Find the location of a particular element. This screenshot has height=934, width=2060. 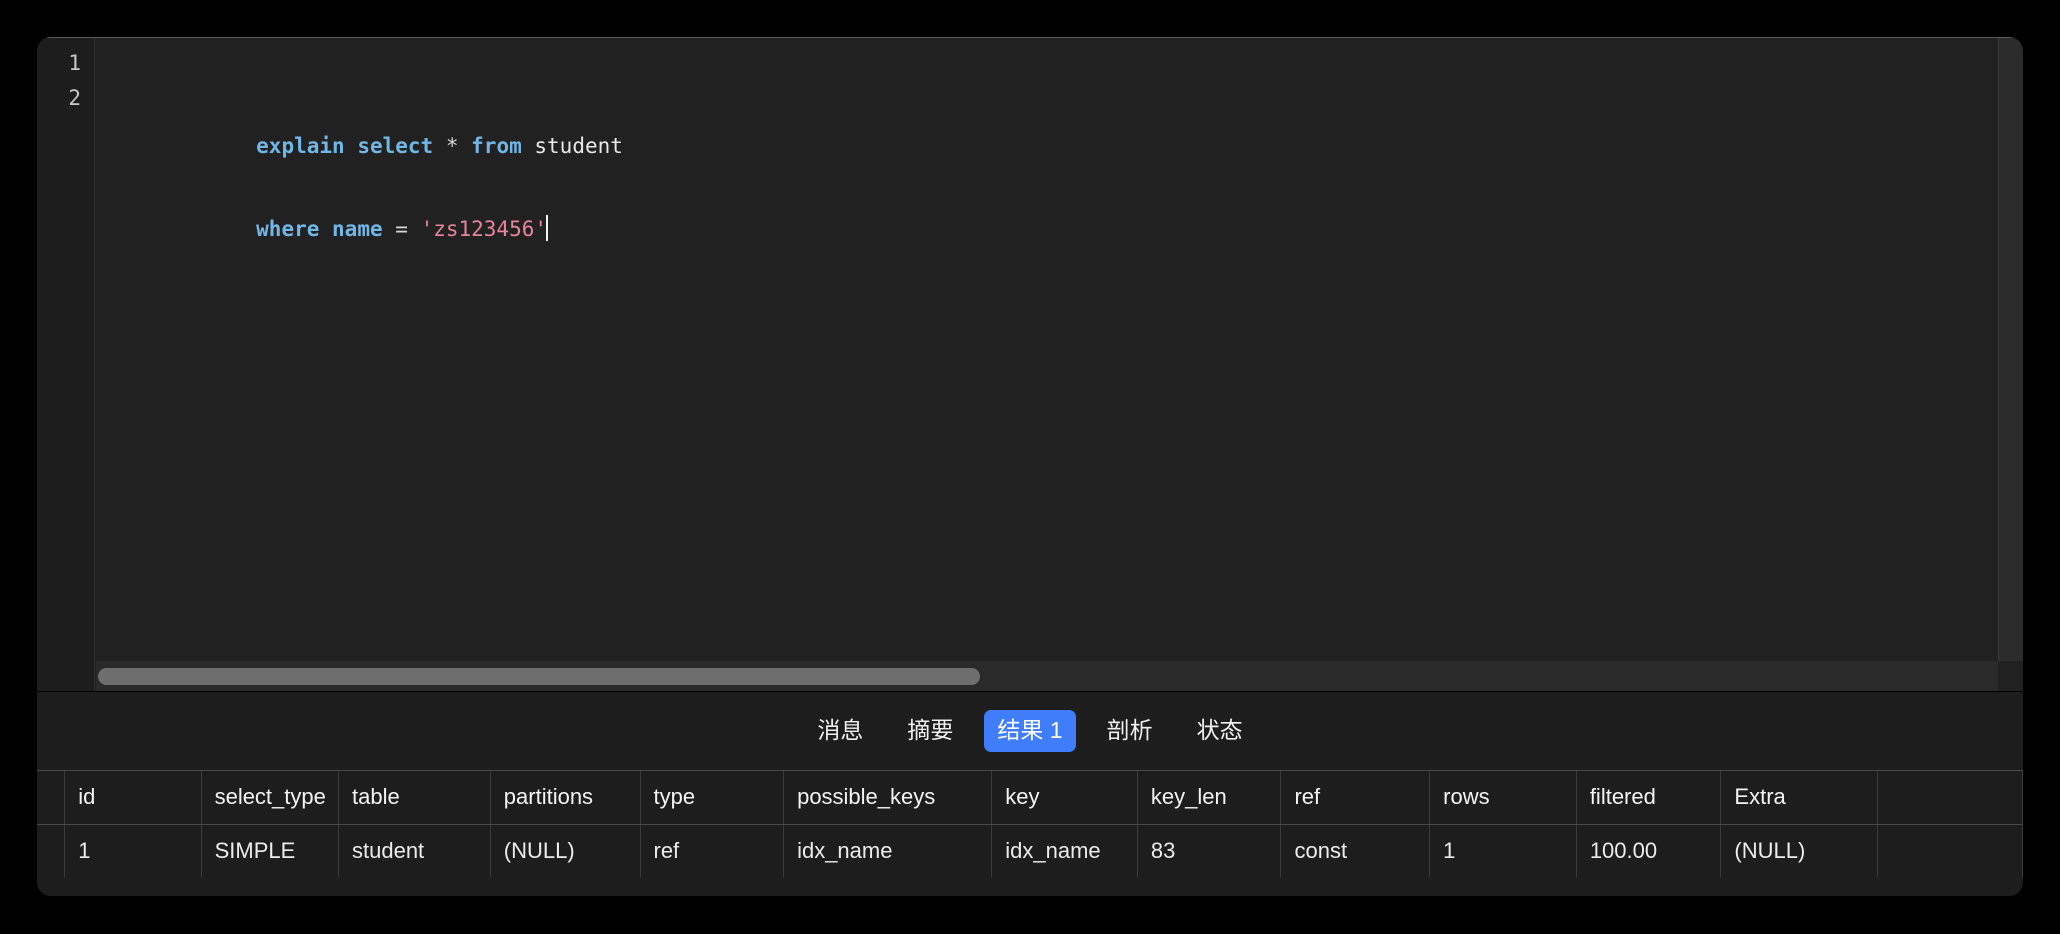

tab-messages: 消息 is located at coordinates (840, 731).